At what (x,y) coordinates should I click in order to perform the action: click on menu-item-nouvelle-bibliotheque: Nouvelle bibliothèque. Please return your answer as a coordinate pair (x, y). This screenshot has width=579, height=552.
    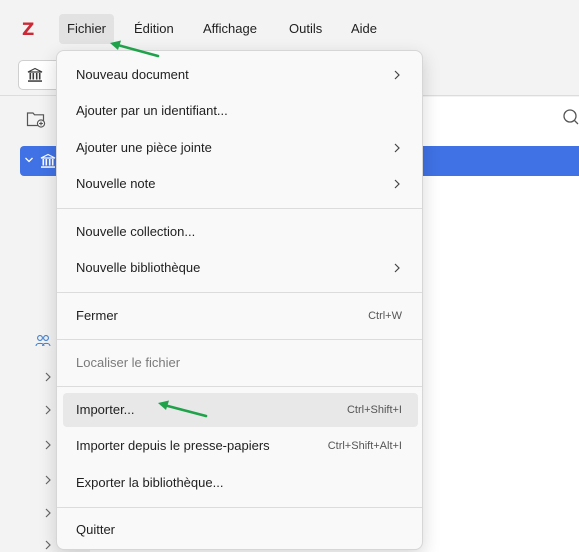
    Looking at the image, I should click on (240, 268).